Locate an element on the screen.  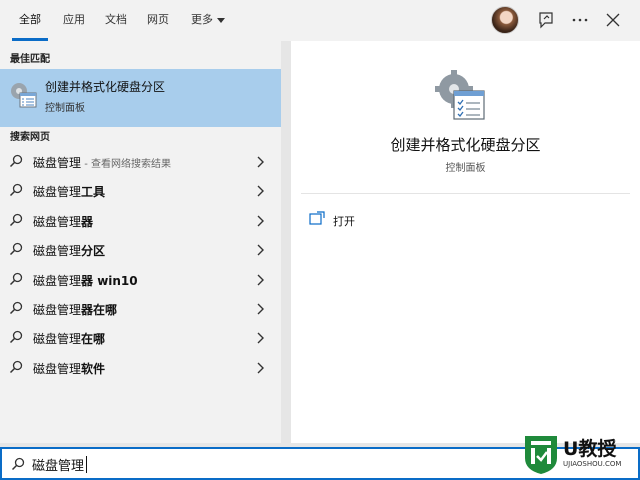
web-result-item: 磁盘管理工具 is located at coordinates (140, 190).